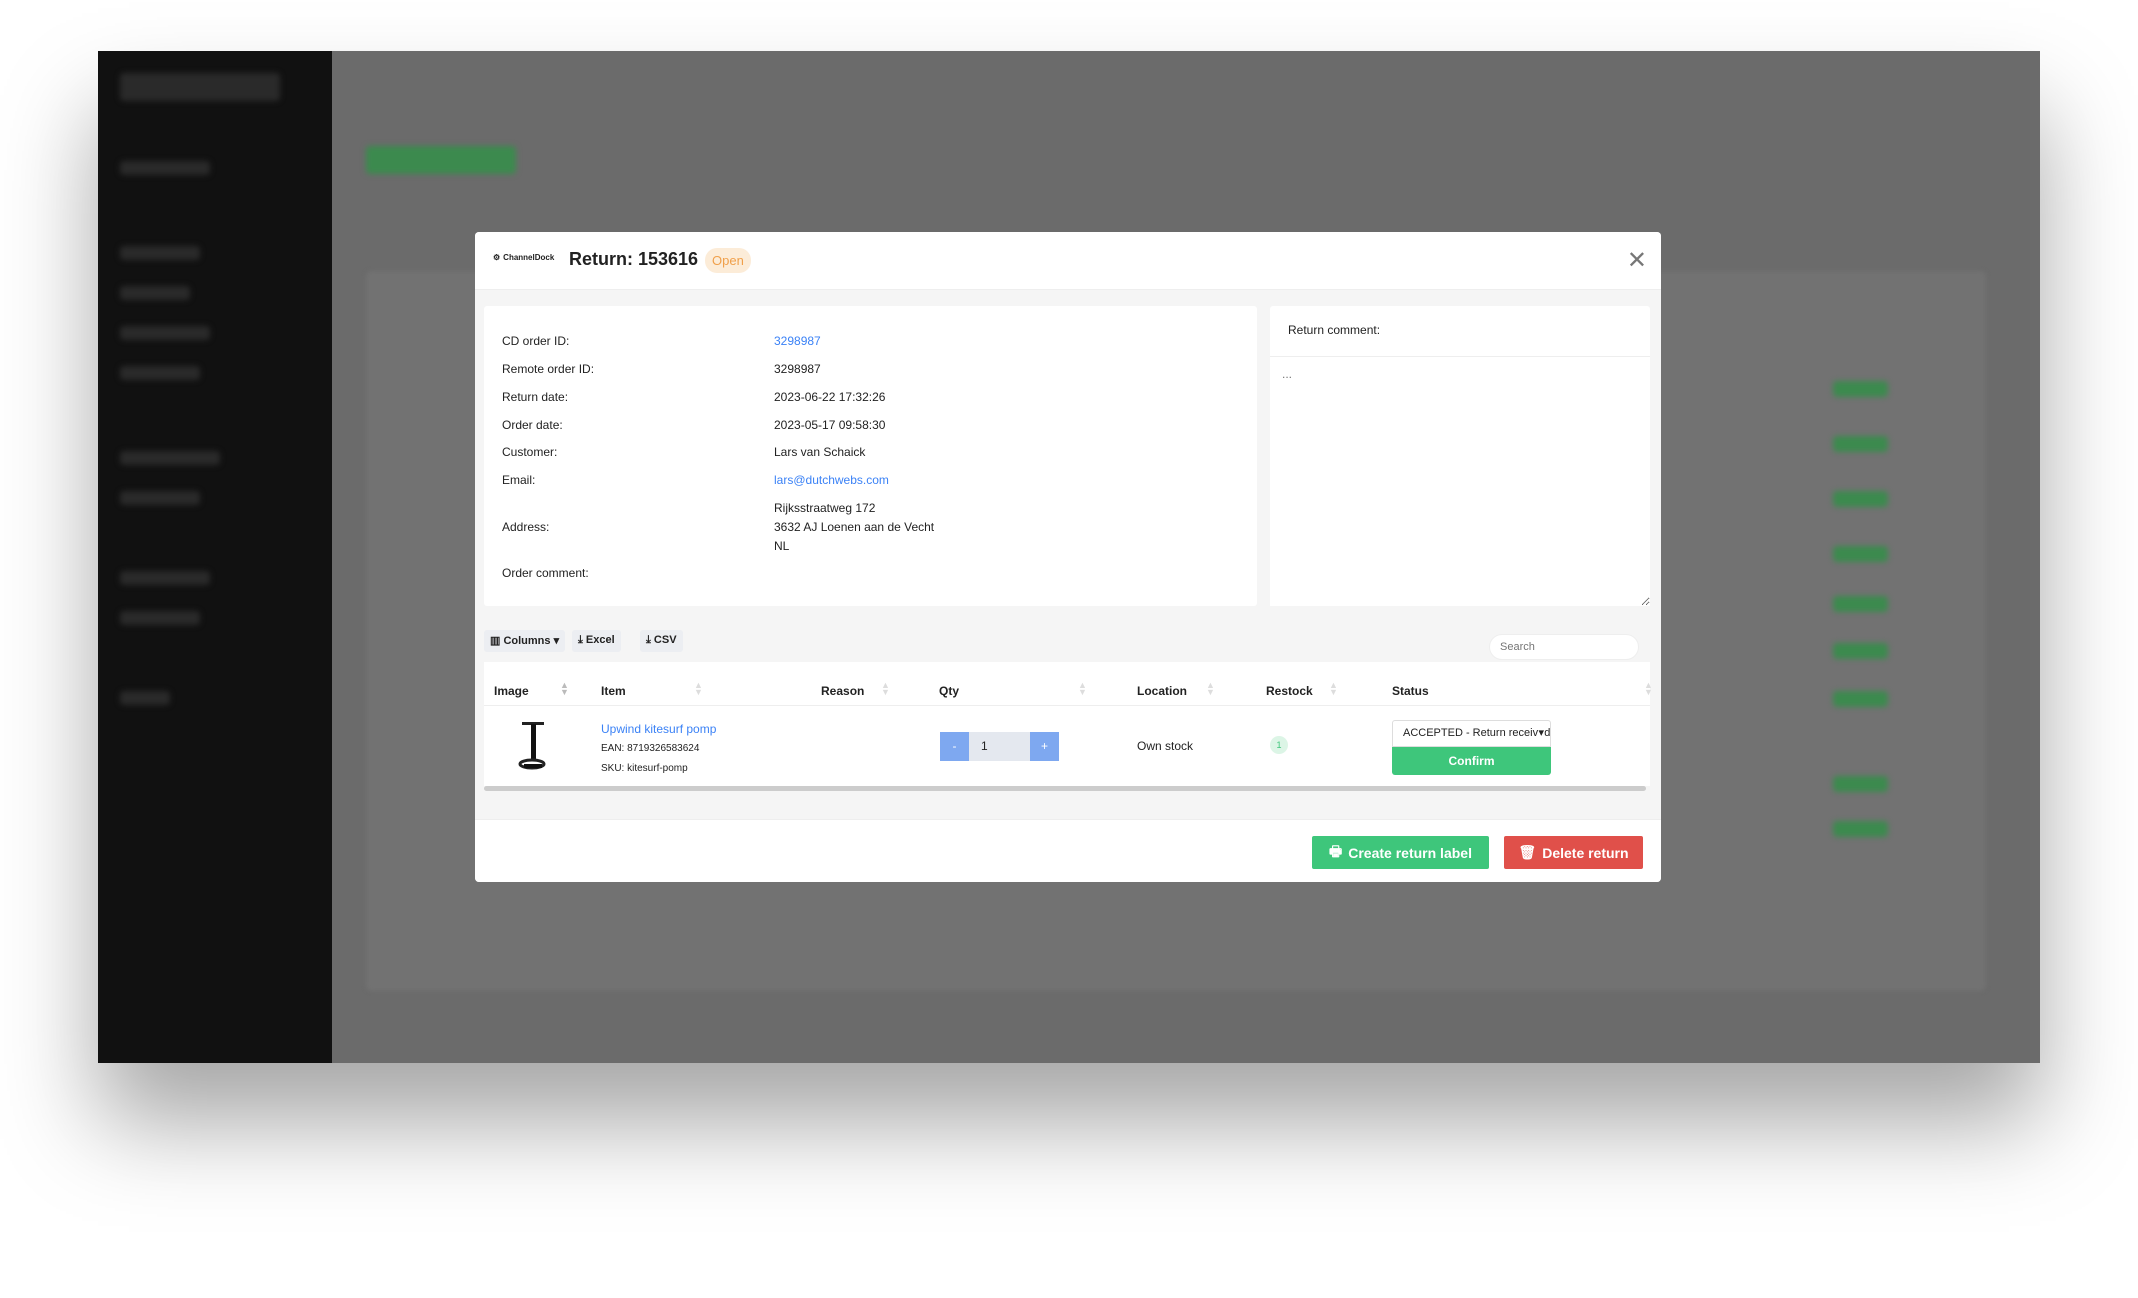 The width and height of the screenshot is (2138, 1298). I want to click on qty-input: 1, so click(999, 746).